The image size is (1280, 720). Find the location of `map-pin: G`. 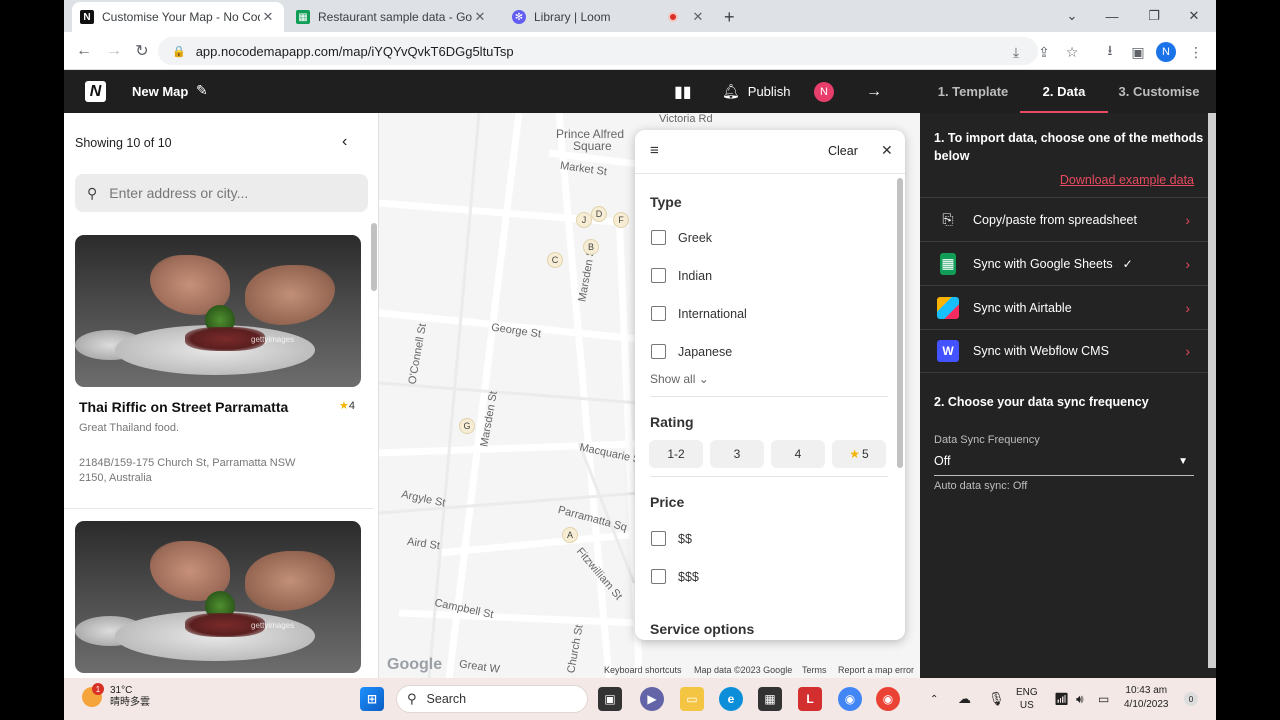

map-pin: G is located at coordinates (467, 426).